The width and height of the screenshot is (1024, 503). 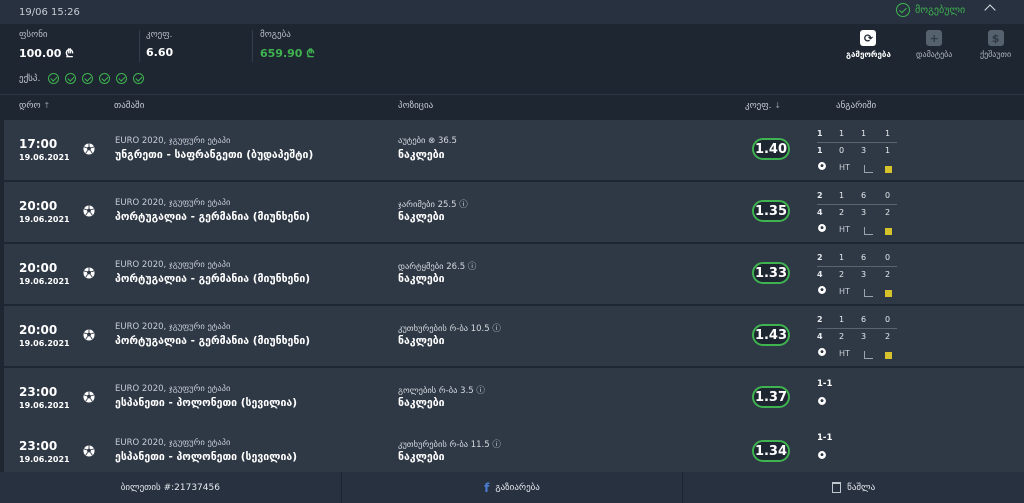 What do you see at coordinates (990, 10) in the screenshot?
I see `chevron-up-icon` at bounding box center [990, 10].